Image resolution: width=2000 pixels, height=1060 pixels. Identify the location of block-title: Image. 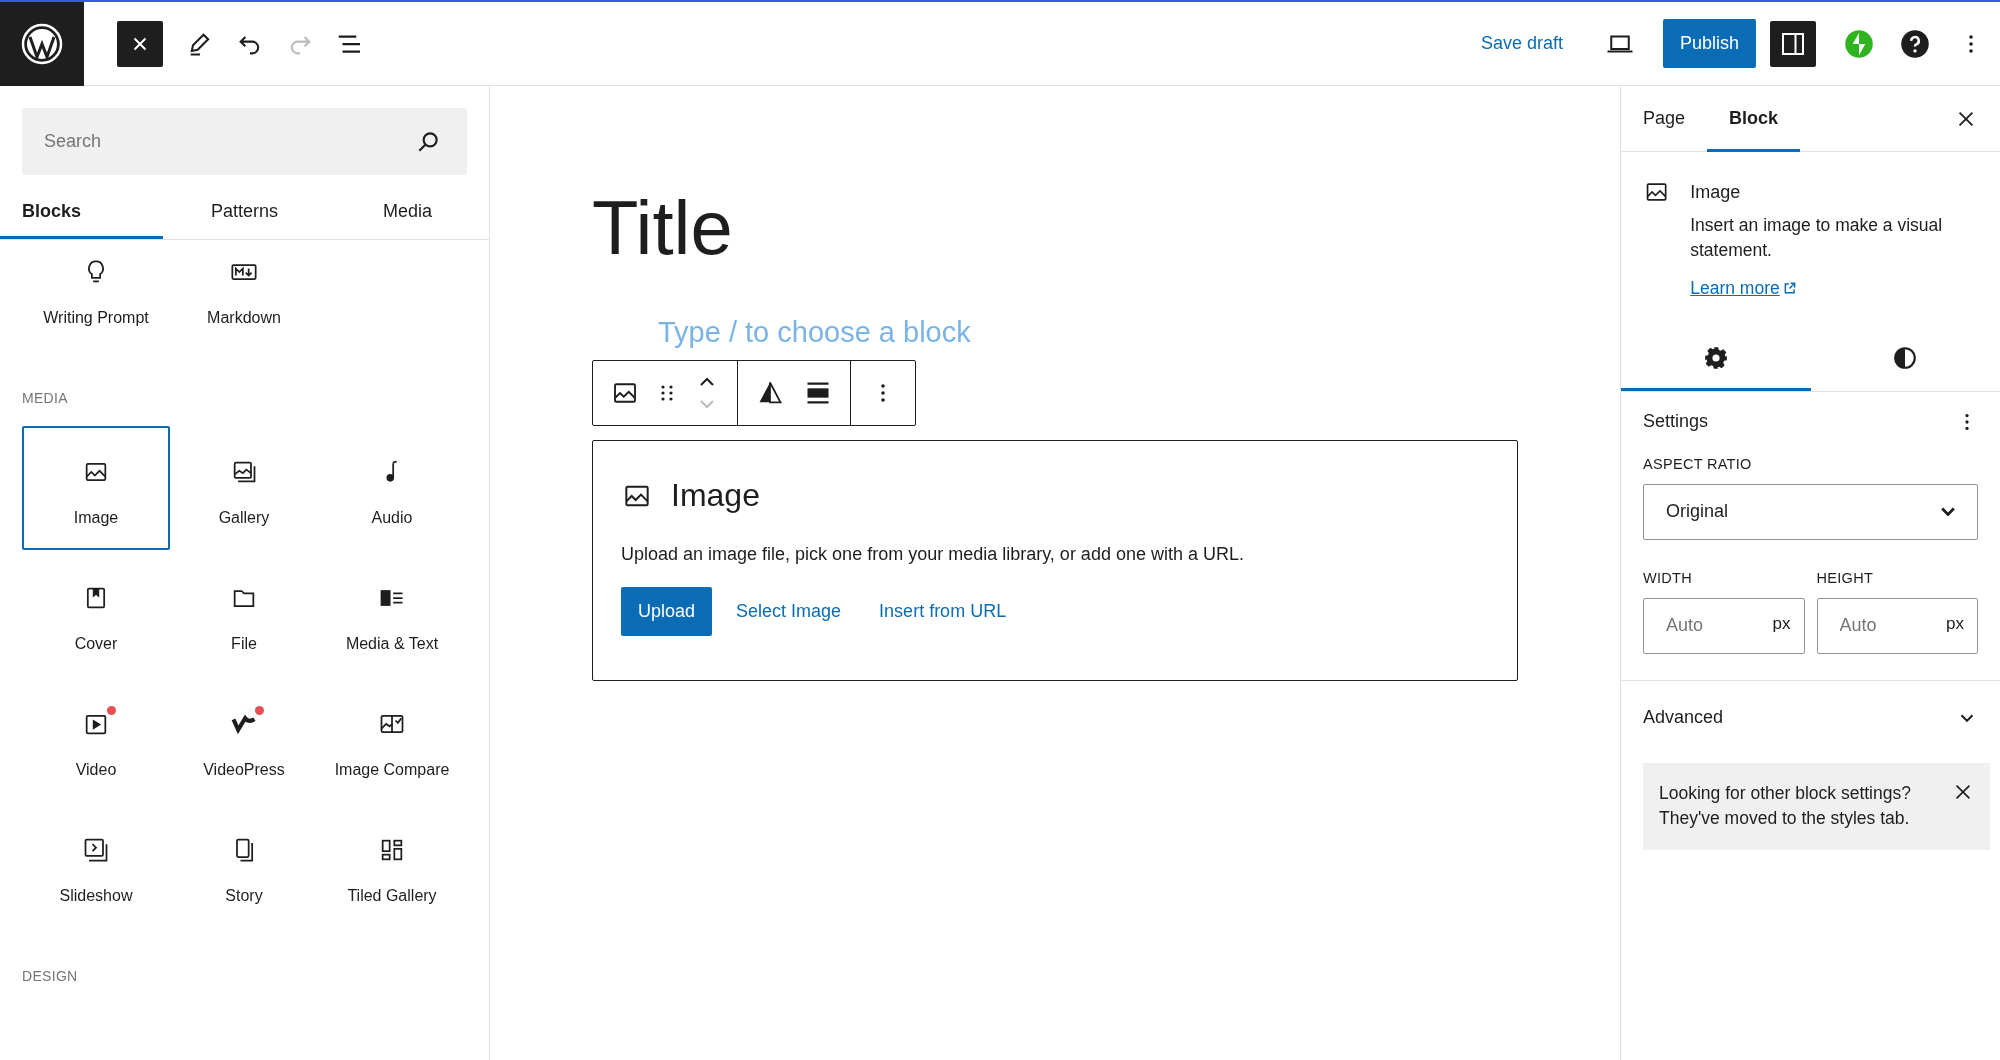
(715, 495).